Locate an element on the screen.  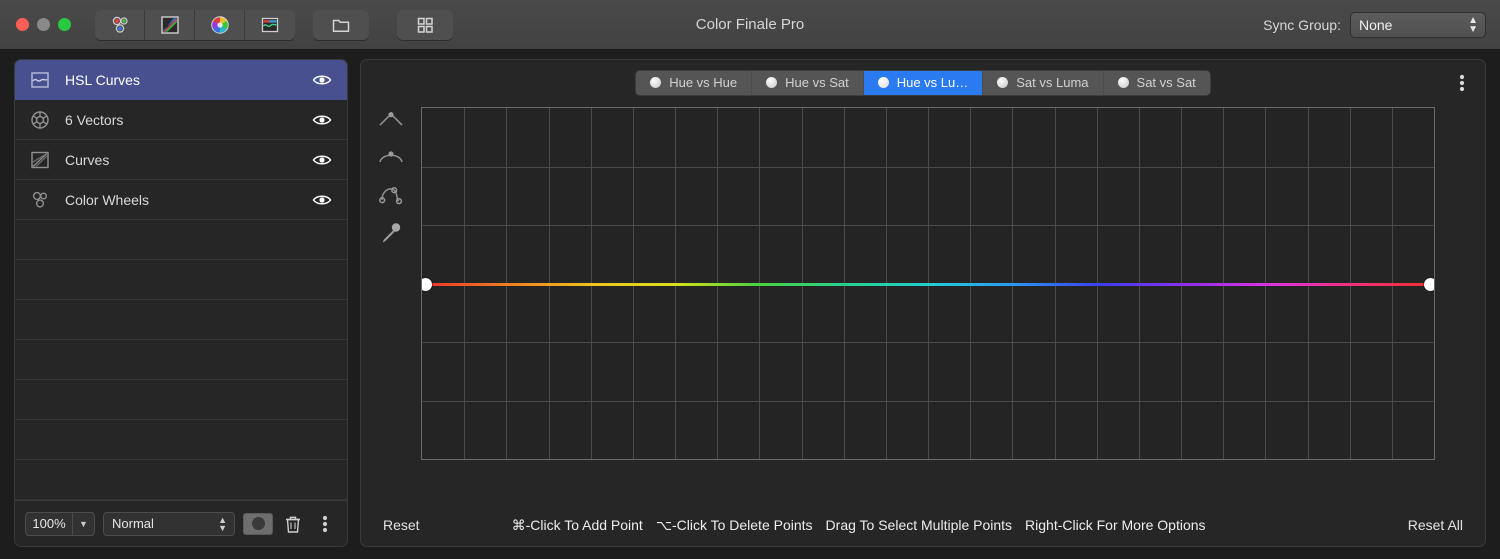
layer-footer-toolbar: 100% ▼ Normal ▲ ▼ is located at coordinates (181, 523).